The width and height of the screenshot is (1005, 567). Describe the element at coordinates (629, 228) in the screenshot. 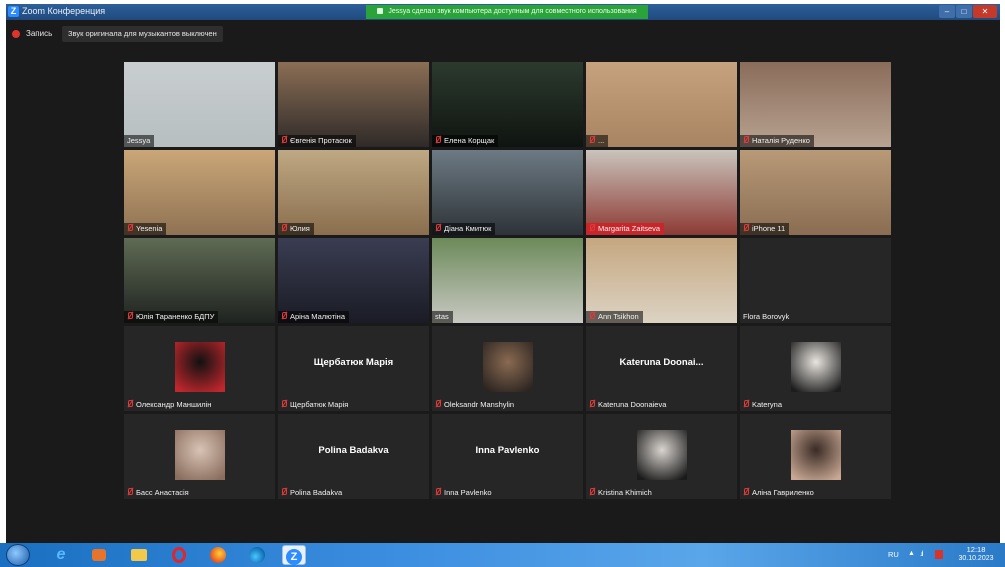

I see `participant-name: Margarita Zaitseva` at that location.